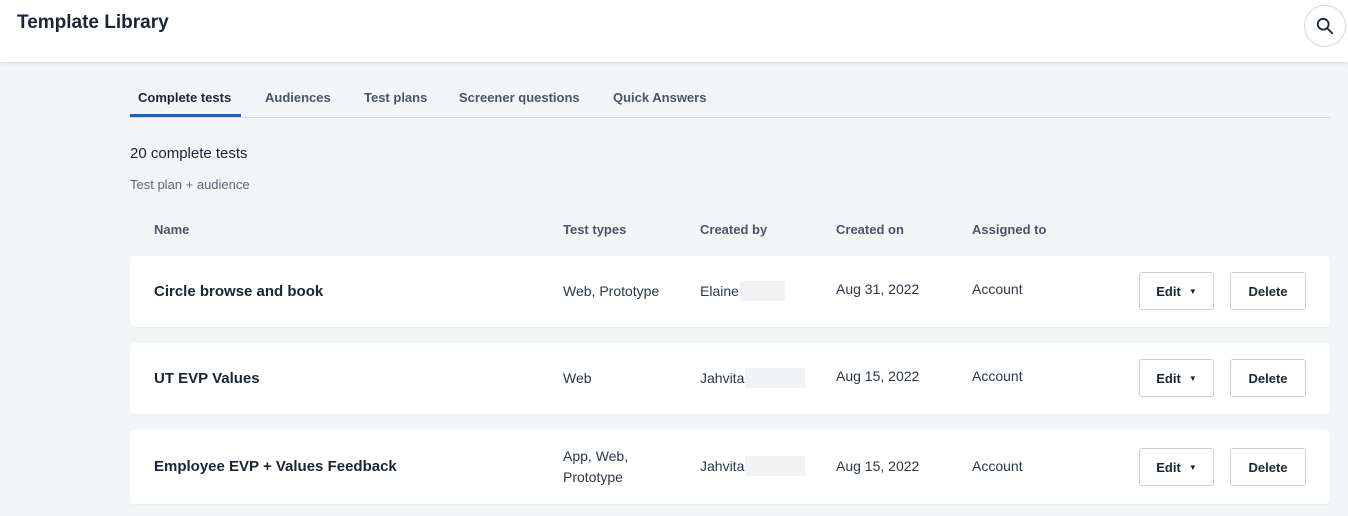  Describe the element at coordinates (593, 477) in the screenshot. I see `test-types-line: Prototype` at that location.